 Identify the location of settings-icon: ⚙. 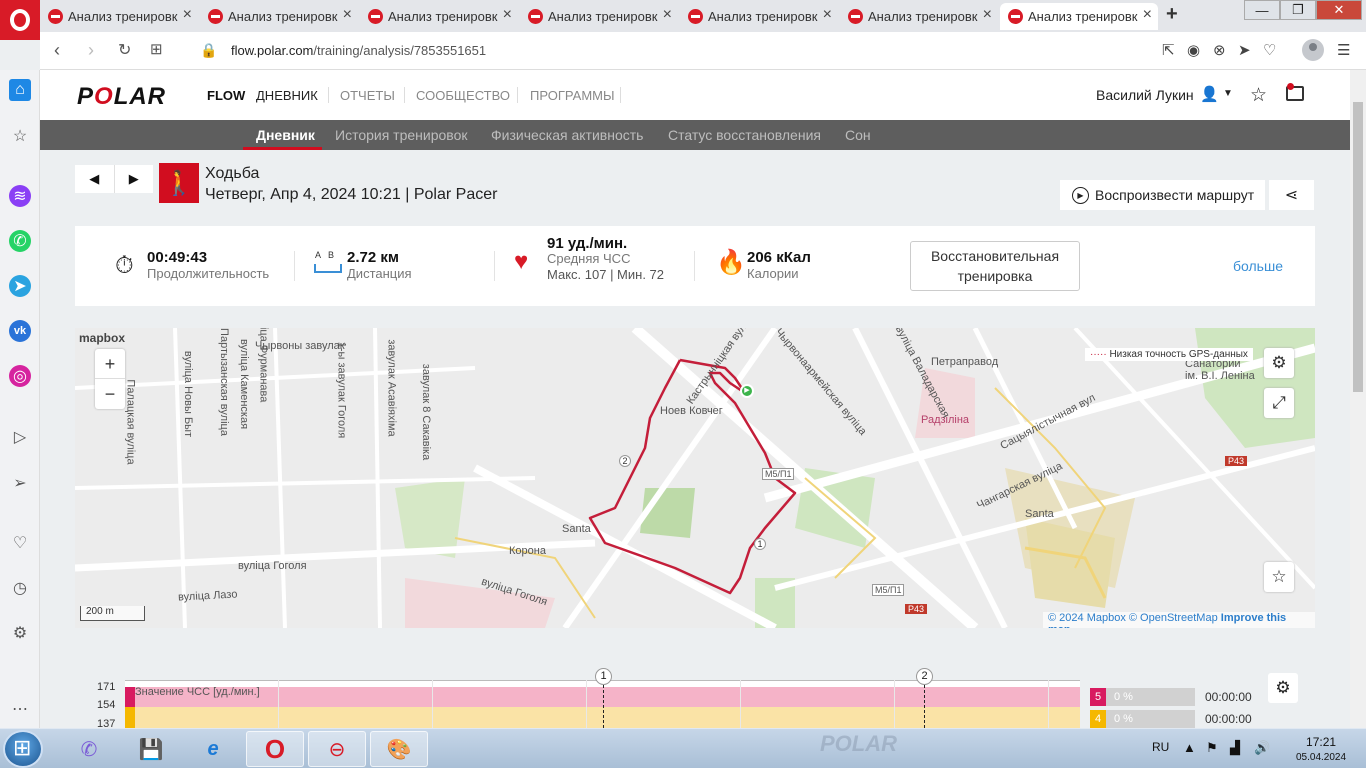
(20, 633).